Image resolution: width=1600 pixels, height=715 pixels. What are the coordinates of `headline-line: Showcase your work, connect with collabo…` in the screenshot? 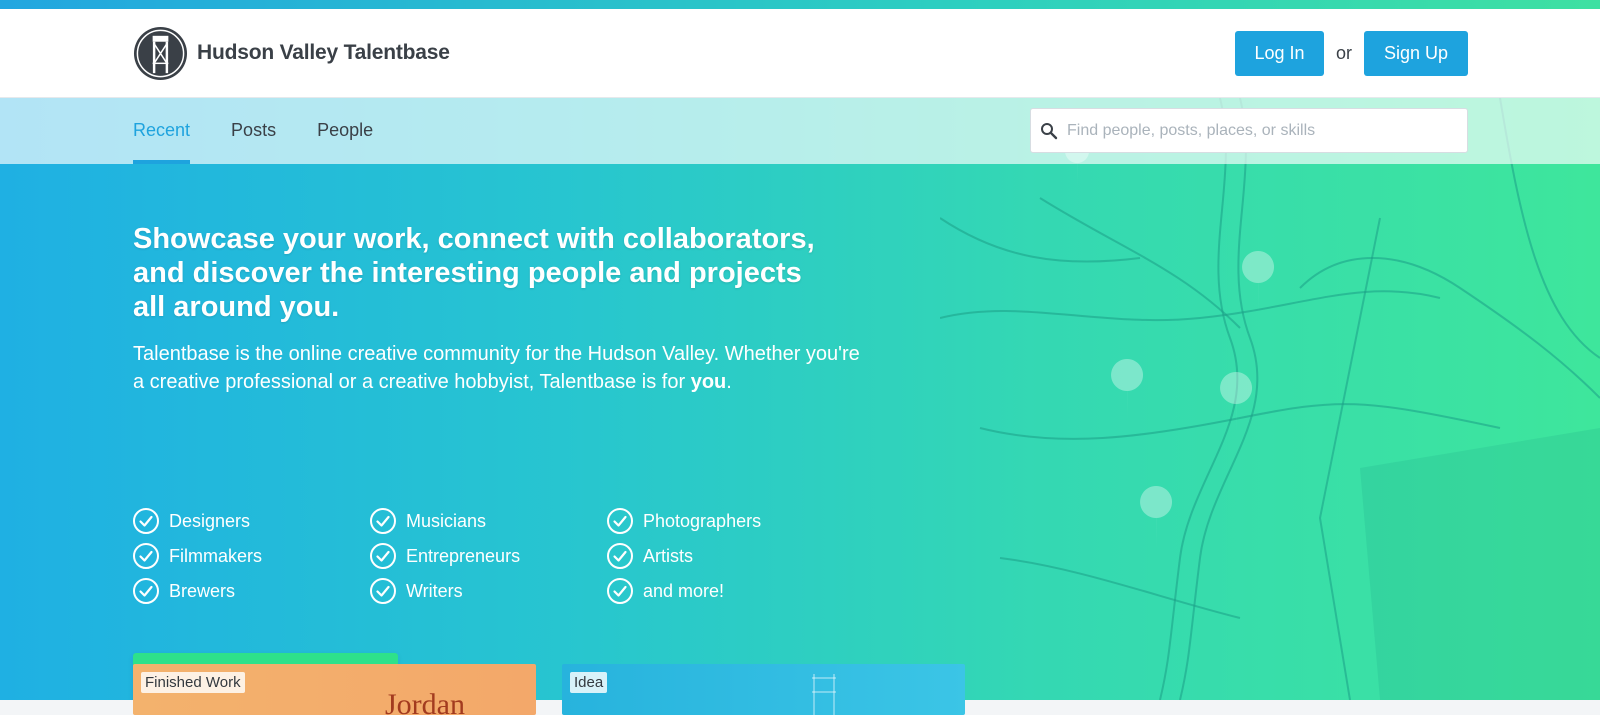 It's located at (474, 239).